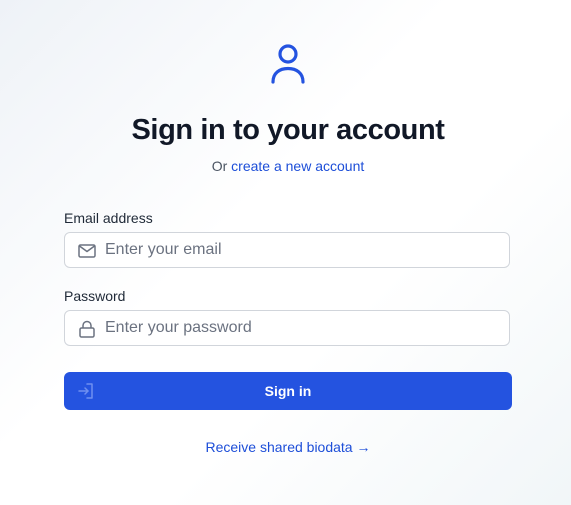 Image resolution: width=571 pixels, height=505 pixels. I want to click on sign-in-label: Sign in, so click(288, 391).